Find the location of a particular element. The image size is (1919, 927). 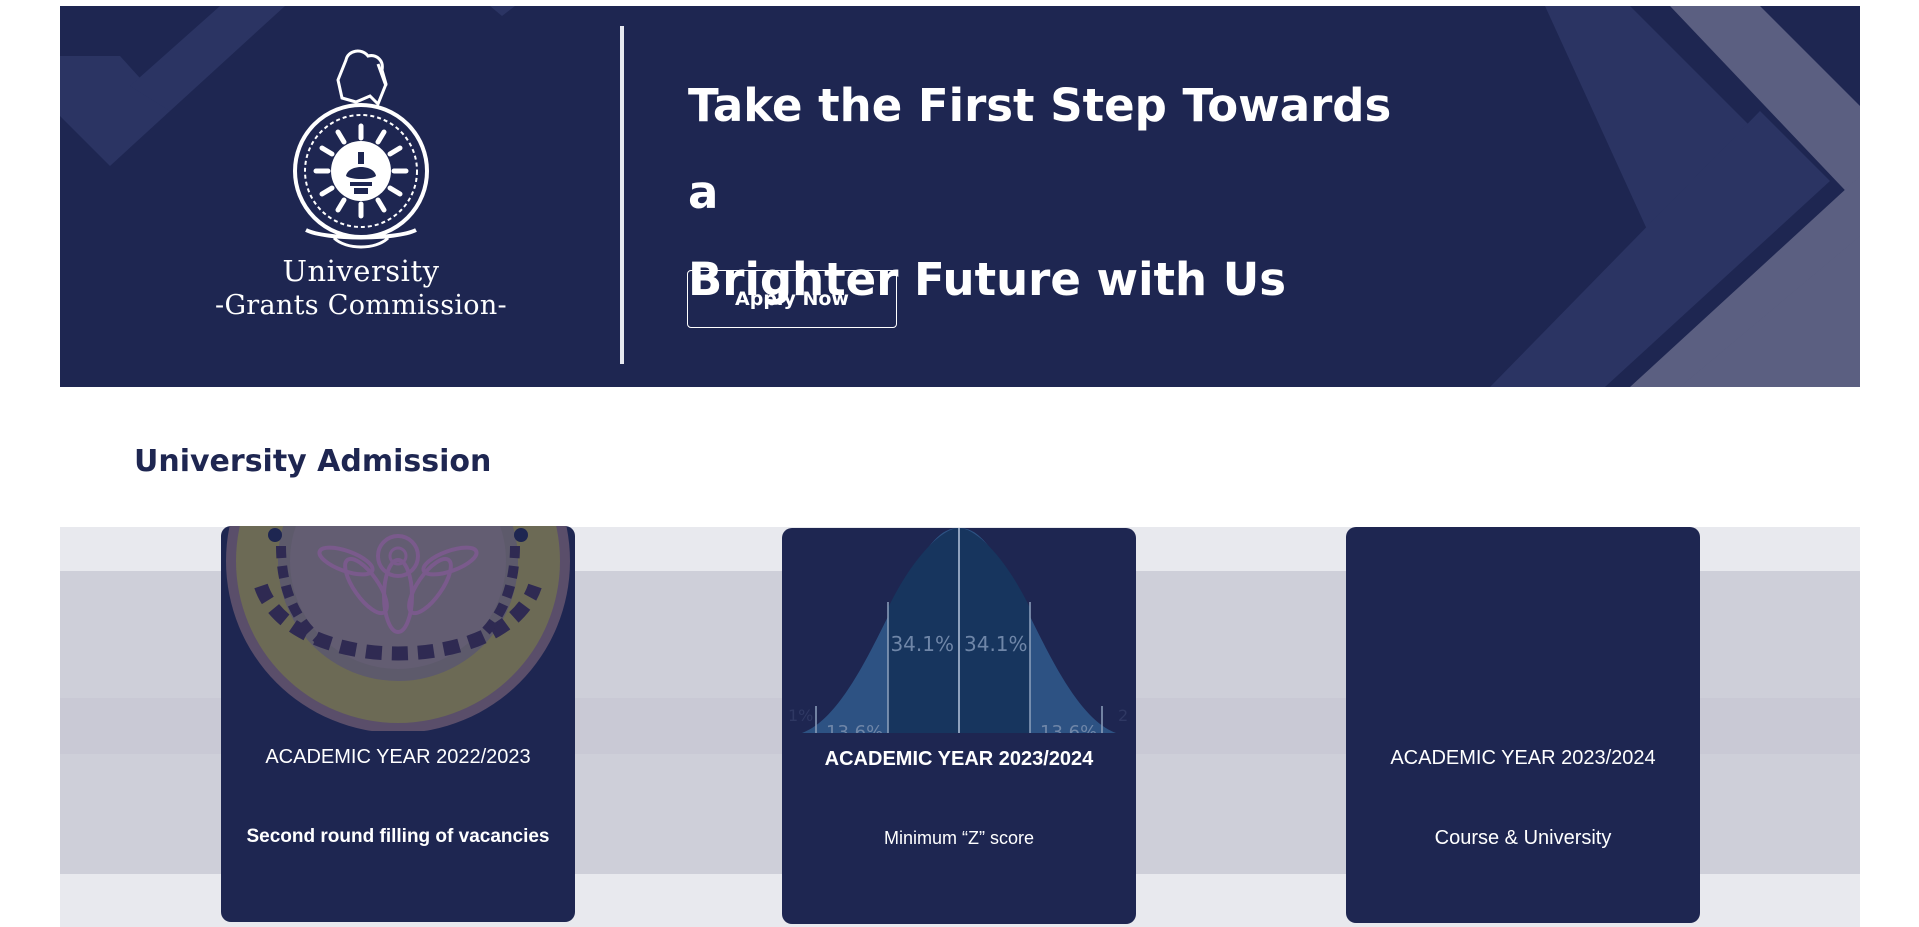

ugc-logo: University -Grants Commission- is located at coordinates (361, 183).